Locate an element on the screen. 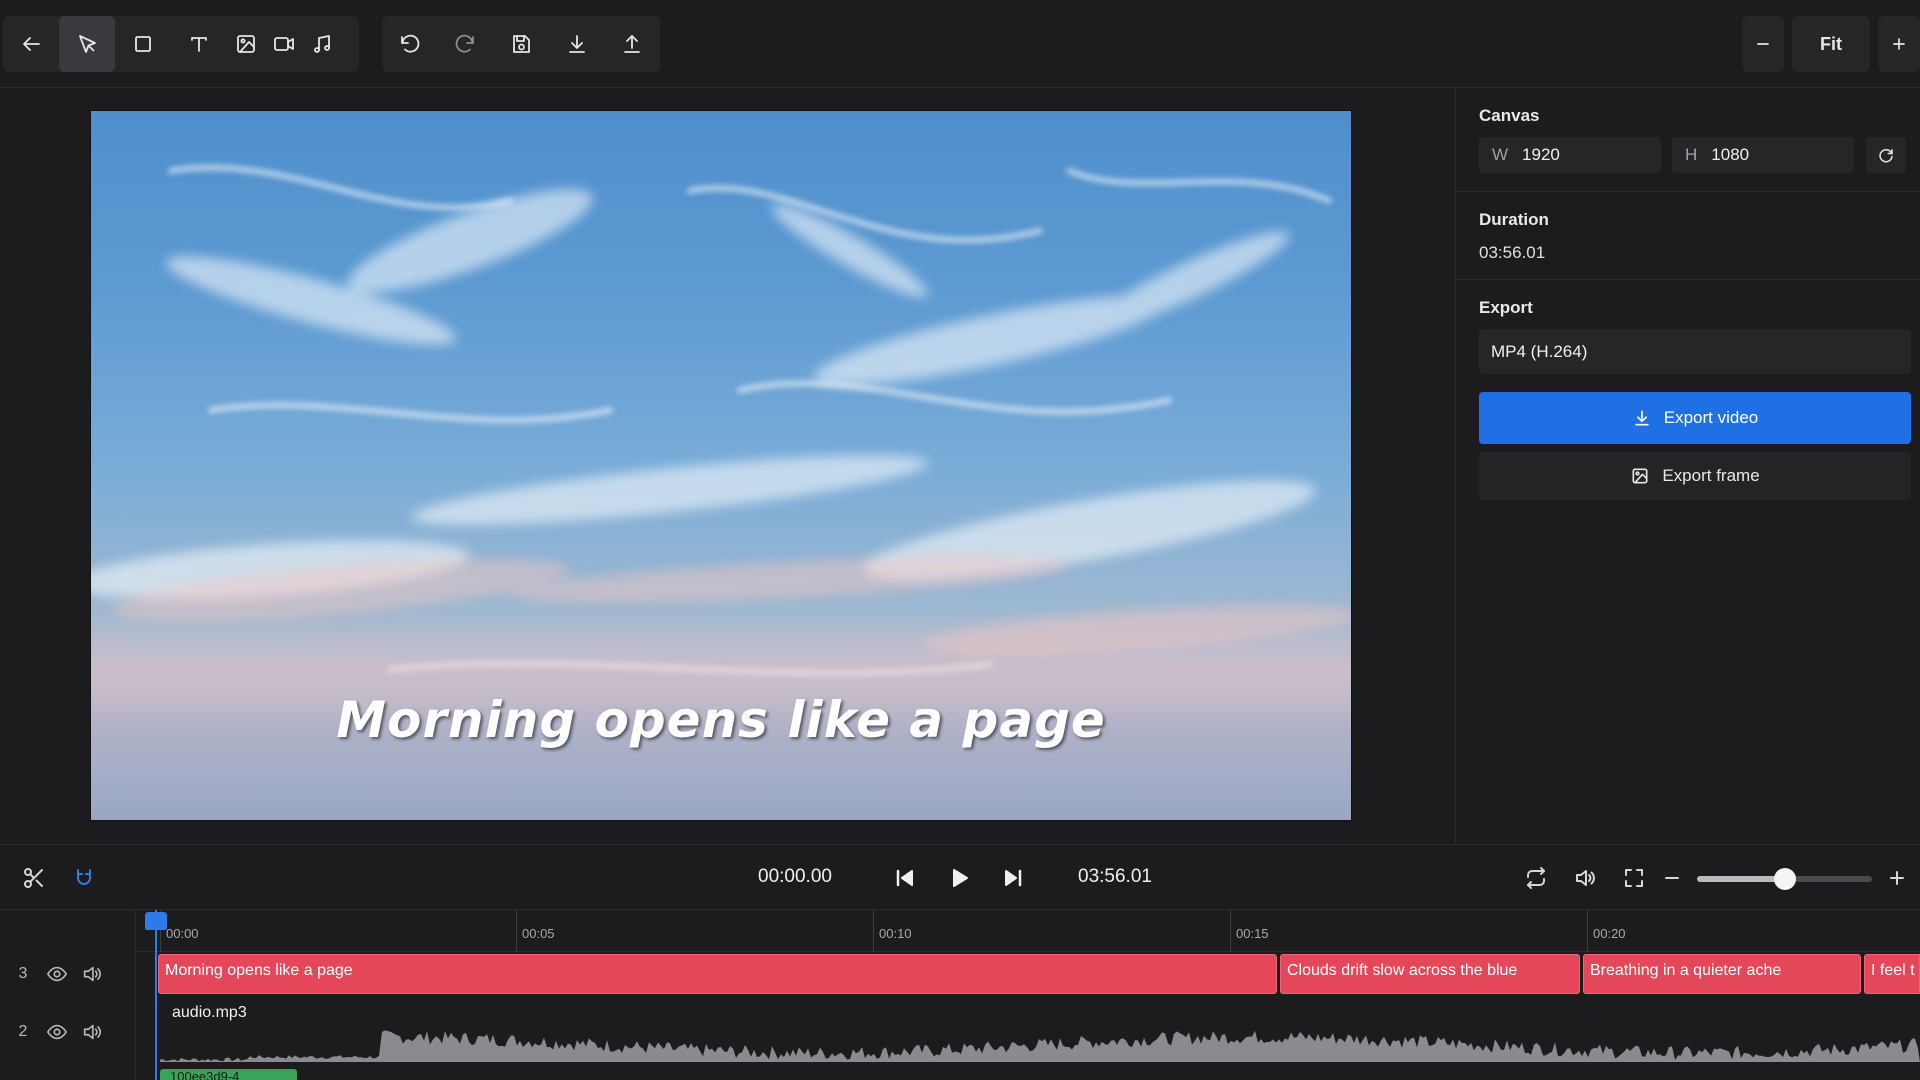 The height and width of the screenshot is (1080, 1920). caption-clip: Breathing in a quieter ache is located at coordinates (1722, 974).